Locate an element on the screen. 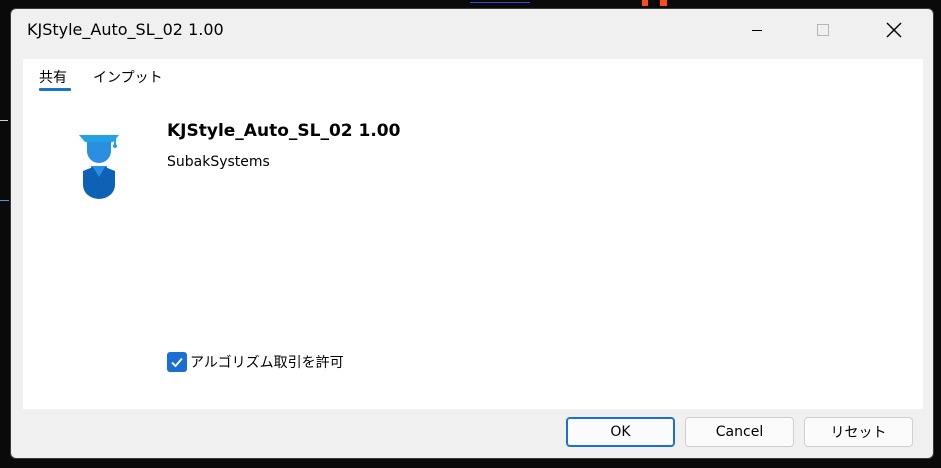  close-icon is located at coordinates (894, 30).